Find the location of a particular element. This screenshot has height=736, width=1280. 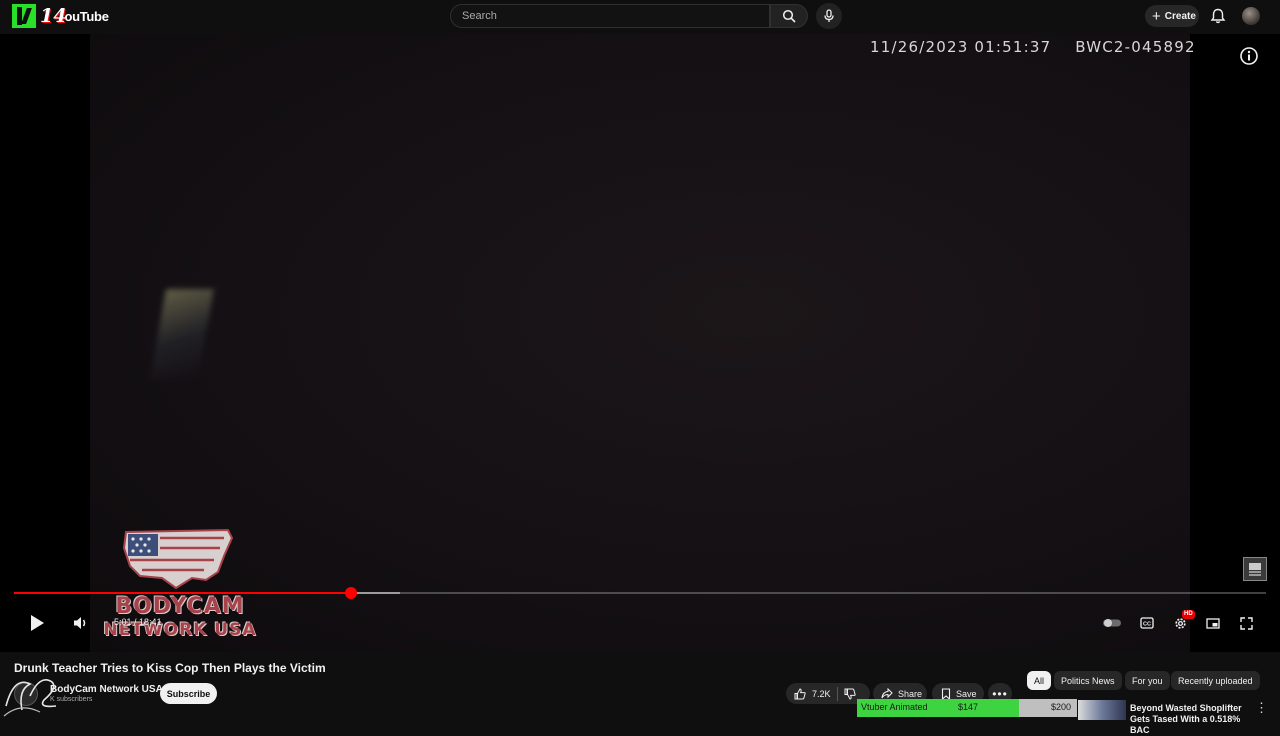

info-icon is located at coordinates (1249, 56).